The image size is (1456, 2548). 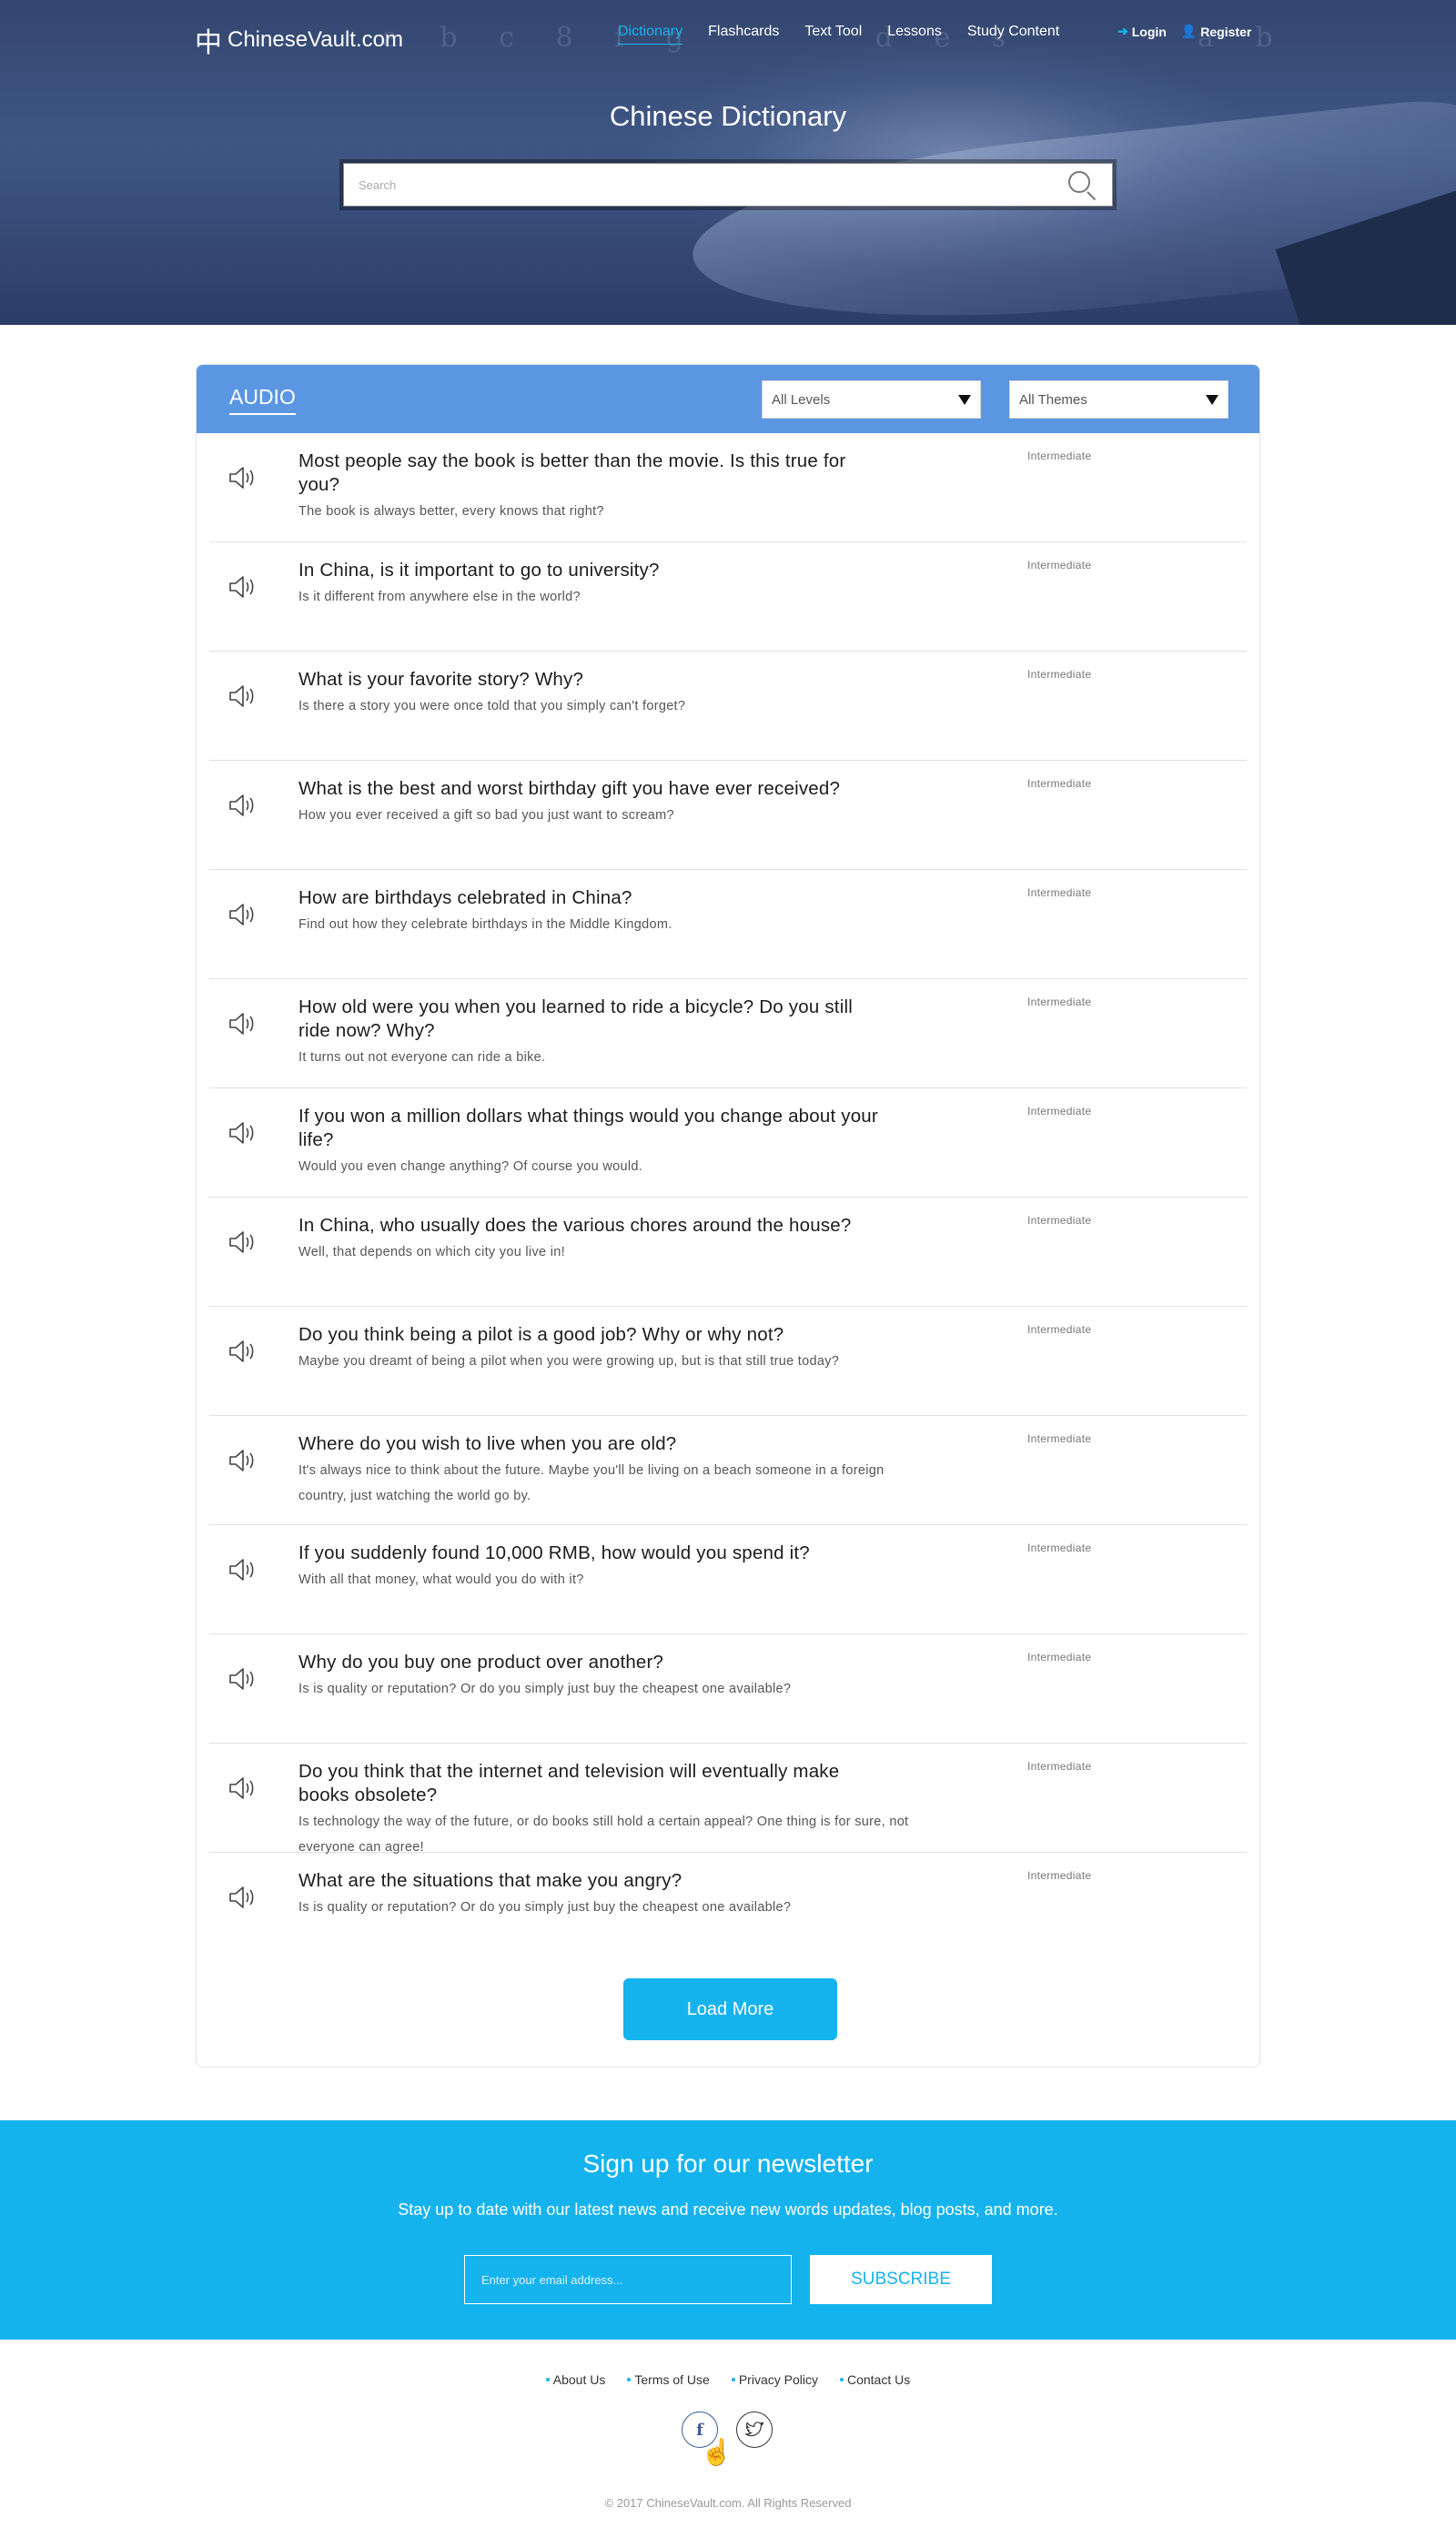 I want to click on newsletter-email-input, so click(x=628, y=2280).